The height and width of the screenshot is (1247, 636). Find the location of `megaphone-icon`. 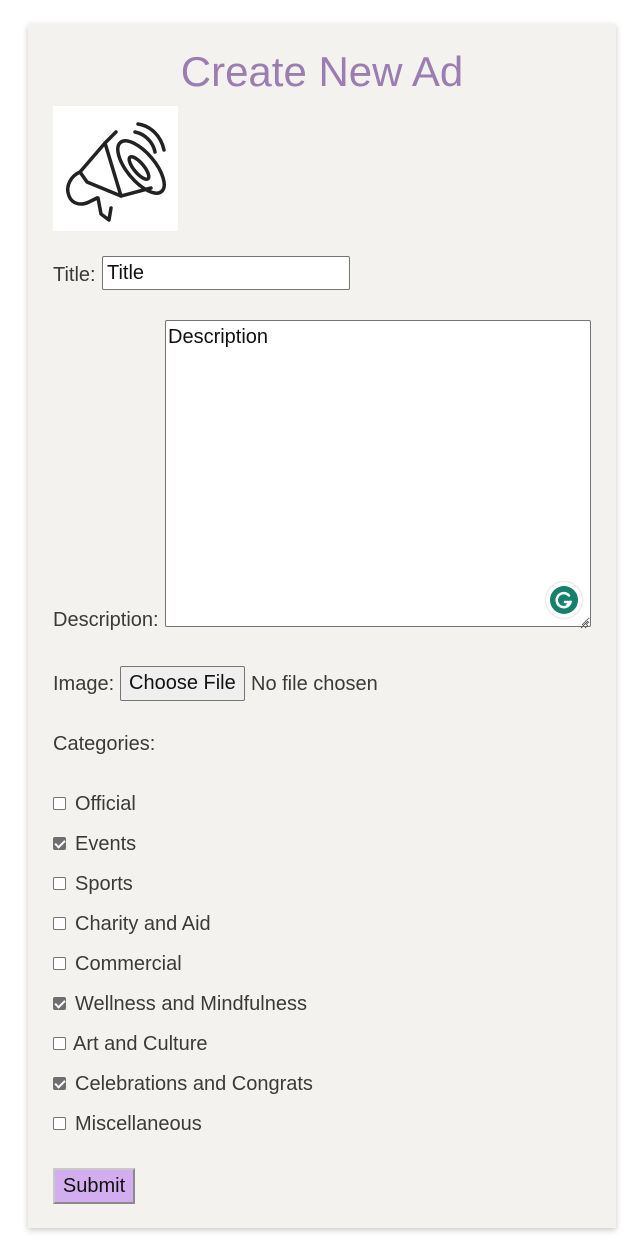

megaphone-icon is located at coordinates (115, 168).